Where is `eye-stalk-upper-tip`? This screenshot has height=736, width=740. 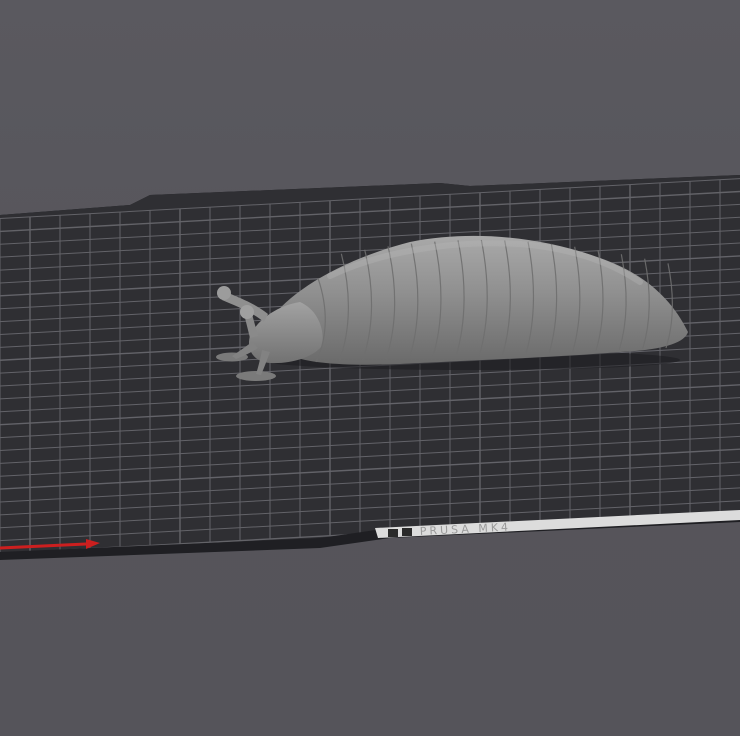 eye-stalk-upper-tip is located at coordinates (224, 293).